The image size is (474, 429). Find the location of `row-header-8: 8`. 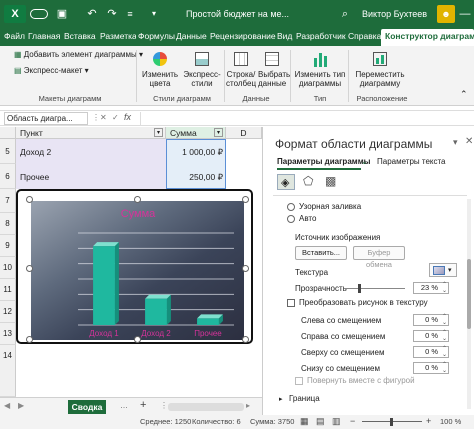

row-header-8: 8 is located at coordinates (8, 224).